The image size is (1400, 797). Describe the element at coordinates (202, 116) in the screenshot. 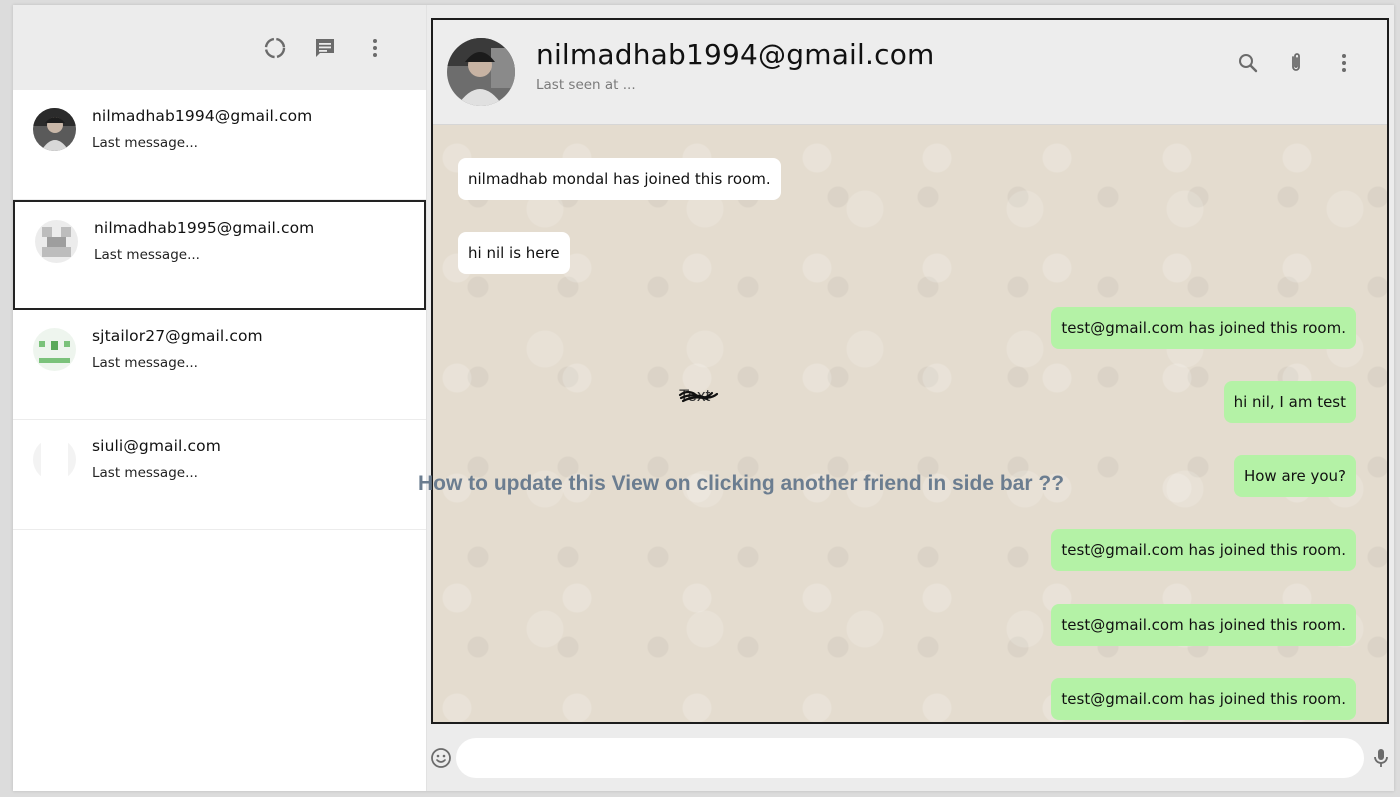

I see `chat-name: nilmadhab1994@gmail.com` at that location.